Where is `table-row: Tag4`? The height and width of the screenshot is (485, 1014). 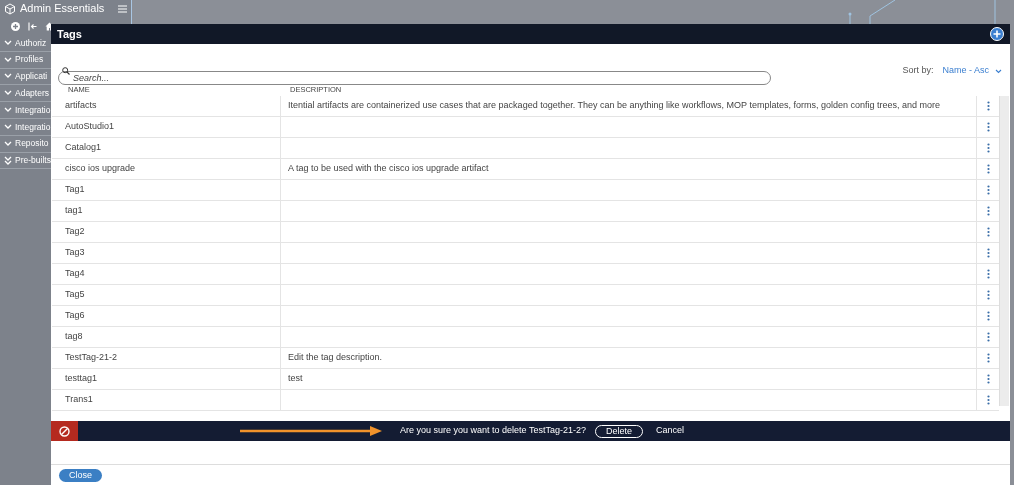
table-row: Tag4 is located at coordinates (525, 274).